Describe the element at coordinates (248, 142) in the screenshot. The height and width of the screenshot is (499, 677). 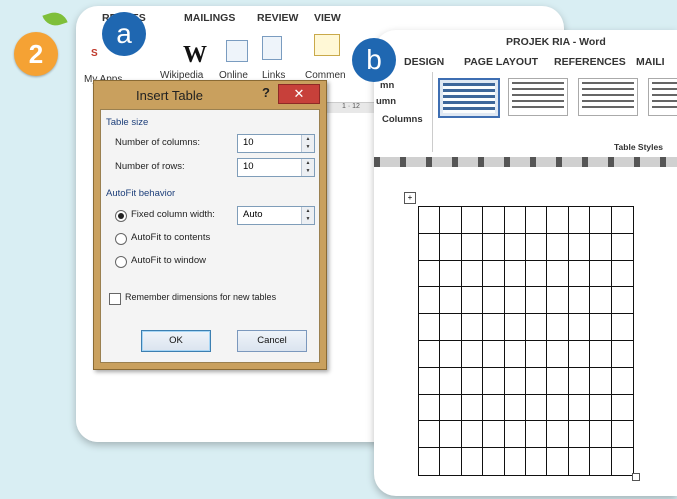
I see `columns-value: 10` at that location.